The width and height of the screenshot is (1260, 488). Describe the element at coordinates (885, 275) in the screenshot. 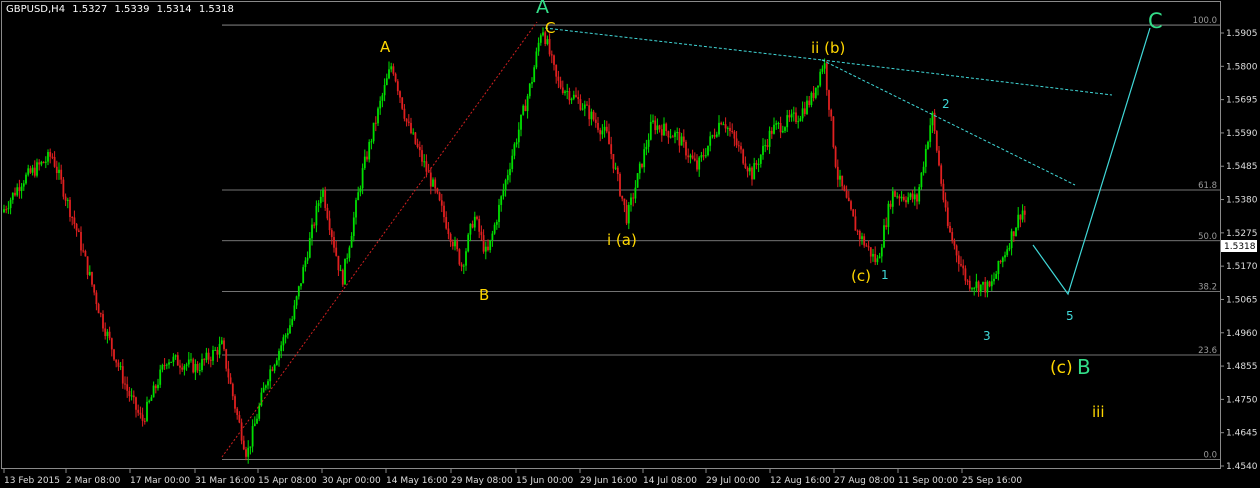

I see `wave-label-1: 1` at that location.